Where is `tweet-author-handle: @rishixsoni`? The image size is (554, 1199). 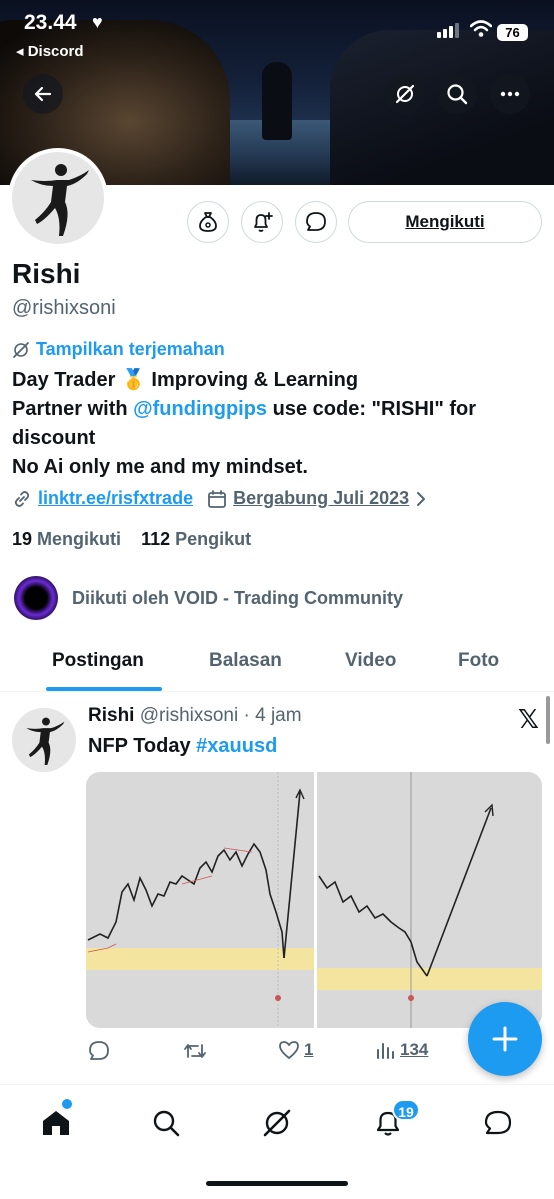 tweet-author-handle: @rishixsoni is located at coordinates (189, 715).